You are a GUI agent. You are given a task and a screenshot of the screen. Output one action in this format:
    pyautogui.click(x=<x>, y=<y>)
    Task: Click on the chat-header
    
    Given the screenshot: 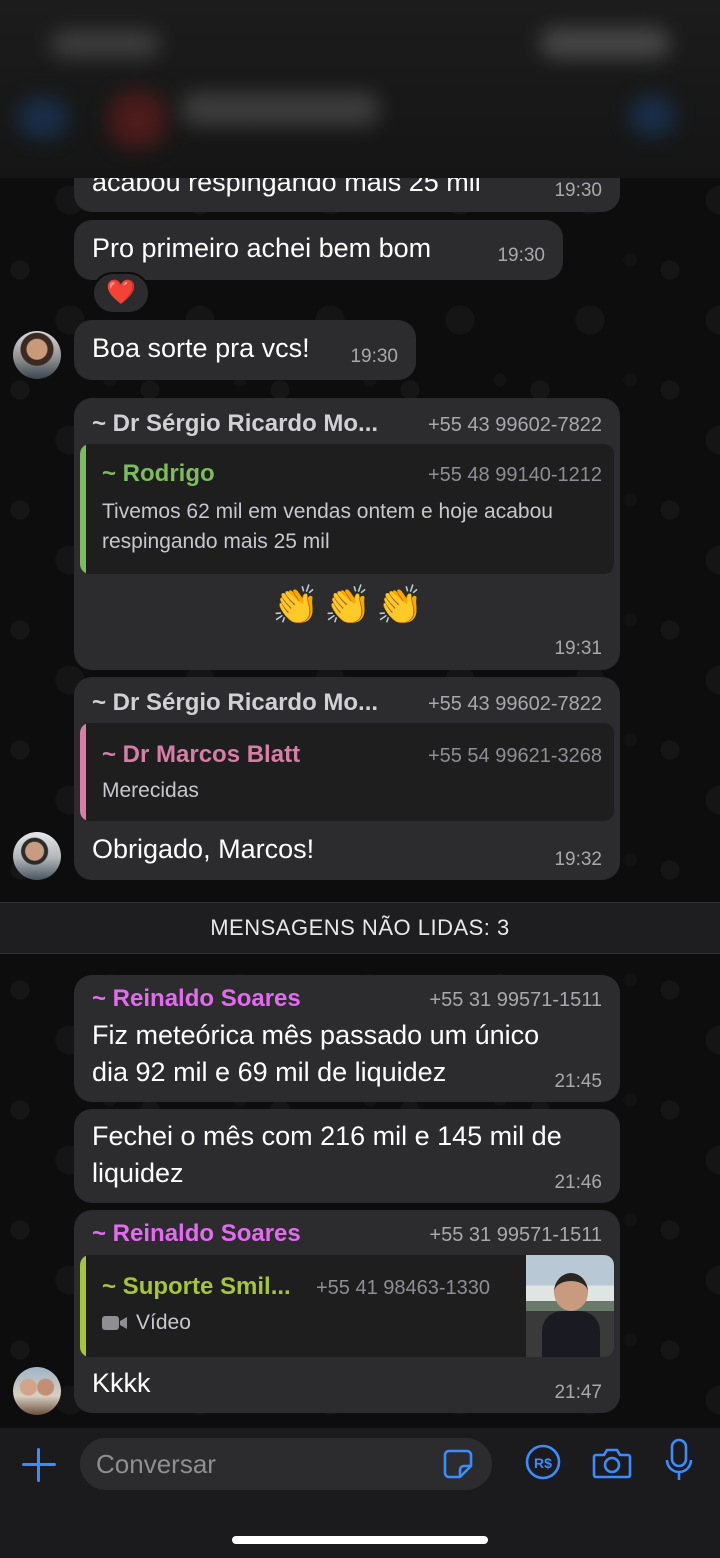 What is the action you would take?
    pyautogui.click(x=360, y=89)
    